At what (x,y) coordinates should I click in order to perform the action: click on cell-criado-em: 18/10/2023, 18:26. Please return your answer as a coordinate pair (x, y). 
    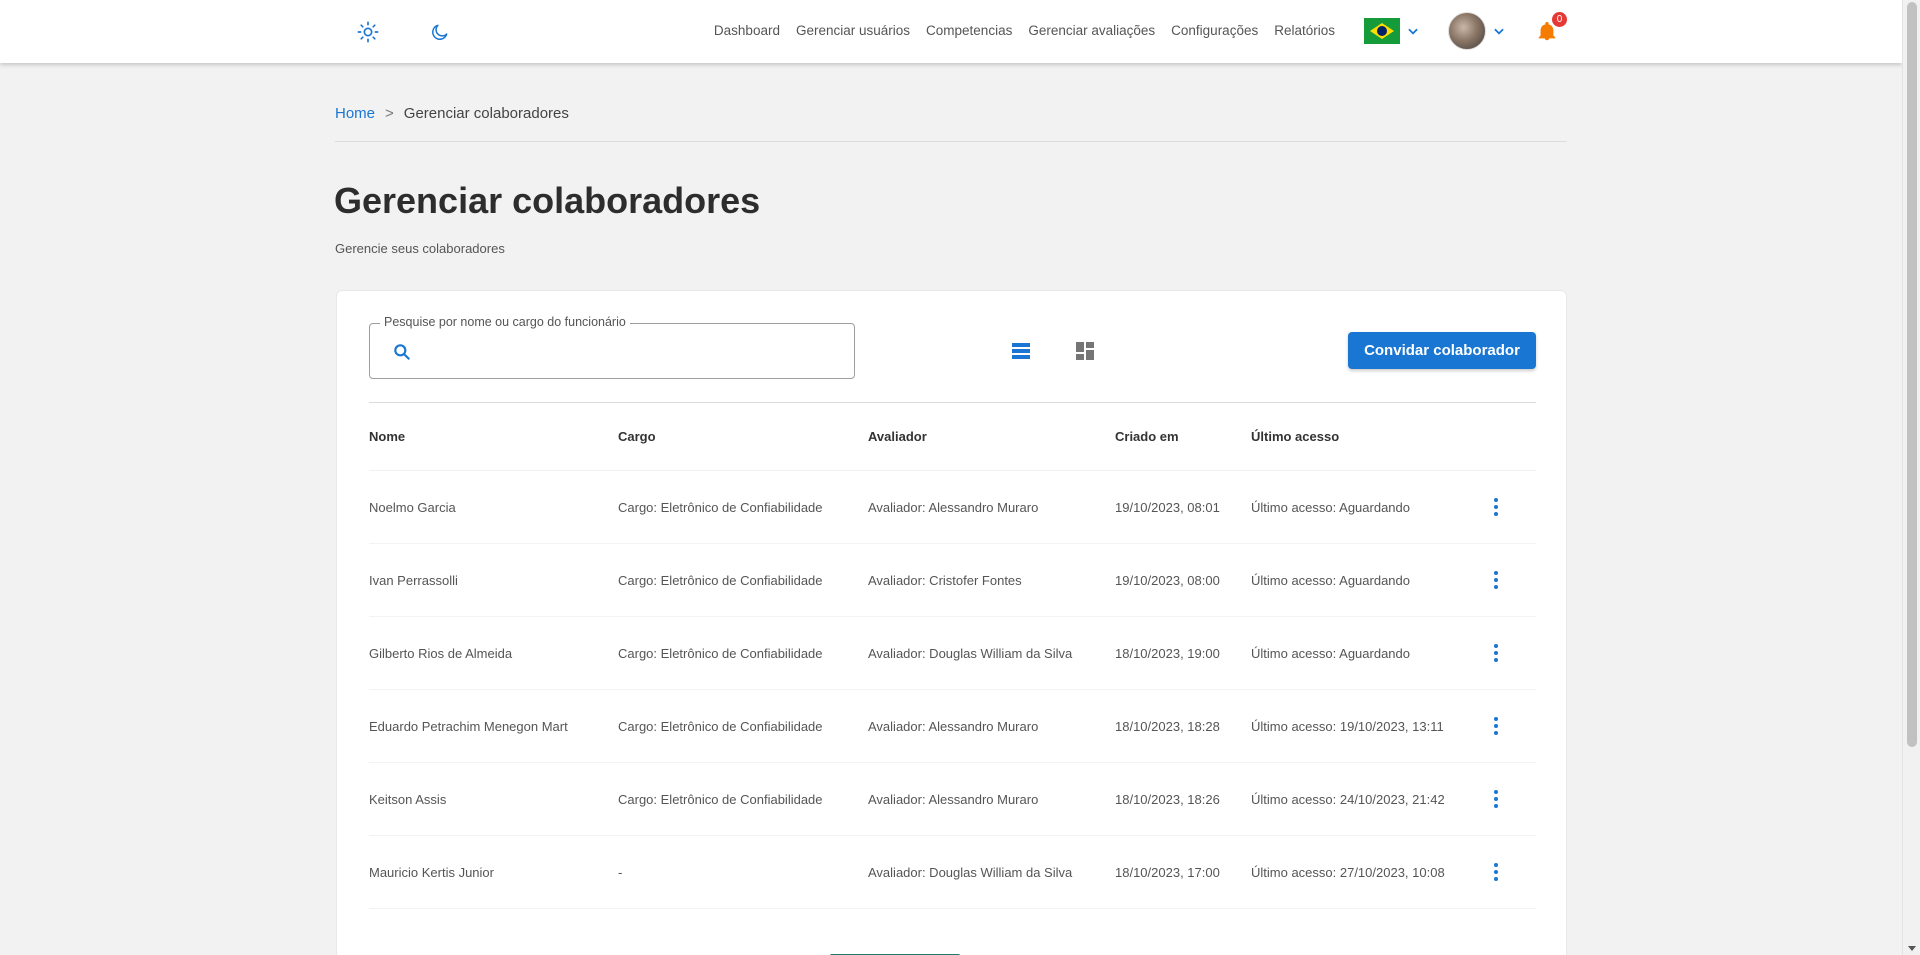
    Looking at the image, I should click on (1167, 799).